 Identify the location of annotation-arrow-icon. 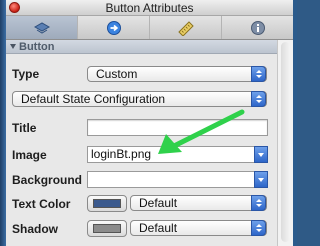
(201, 131).